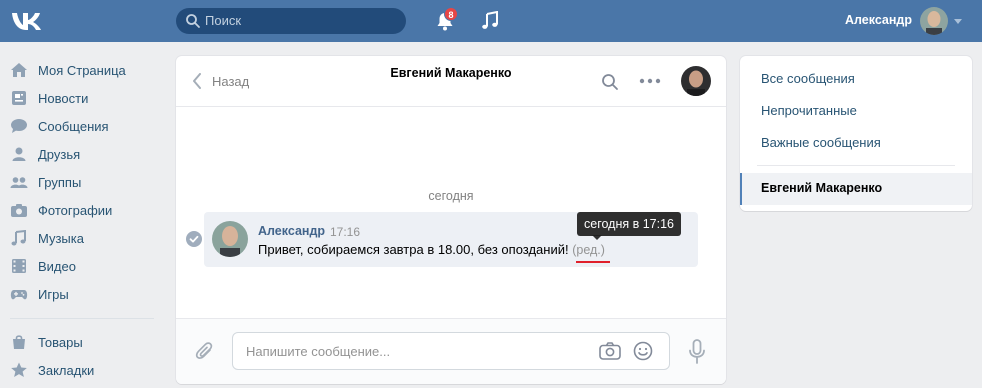 This screenshot has width=982, height=388. Describe the element at coordinates (629, 224) in the screenshot. I see `edited-tooltip: сегодня в 17:16` at that location.